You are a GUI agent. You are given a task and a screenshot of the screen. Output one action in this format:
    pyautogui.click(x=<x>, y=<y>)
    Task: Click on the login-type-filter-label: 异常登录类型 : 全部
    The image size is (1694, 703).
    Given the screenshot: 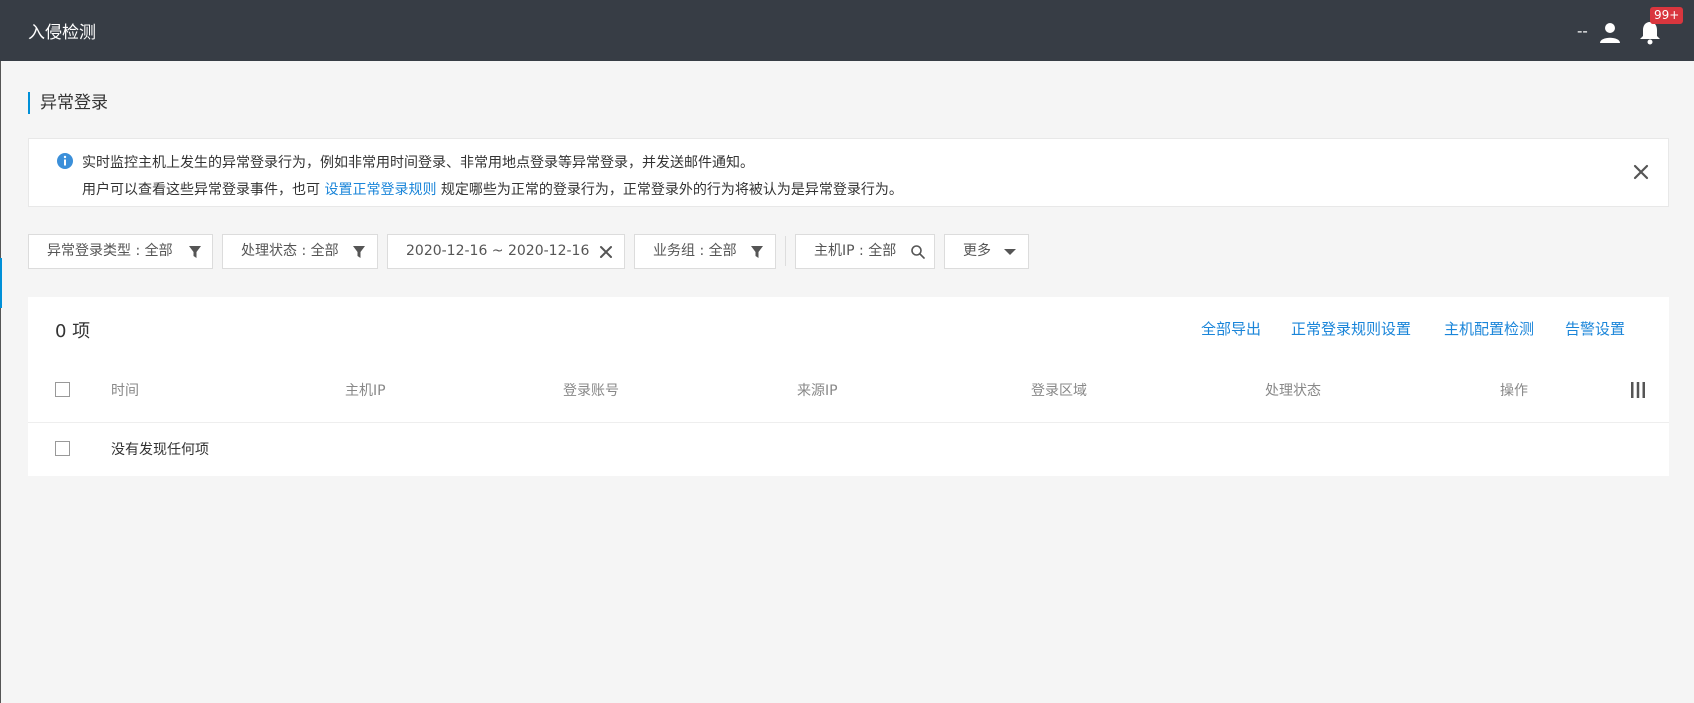 What is the action you would take?
    pyautogui.click(x=110, y=251)
    